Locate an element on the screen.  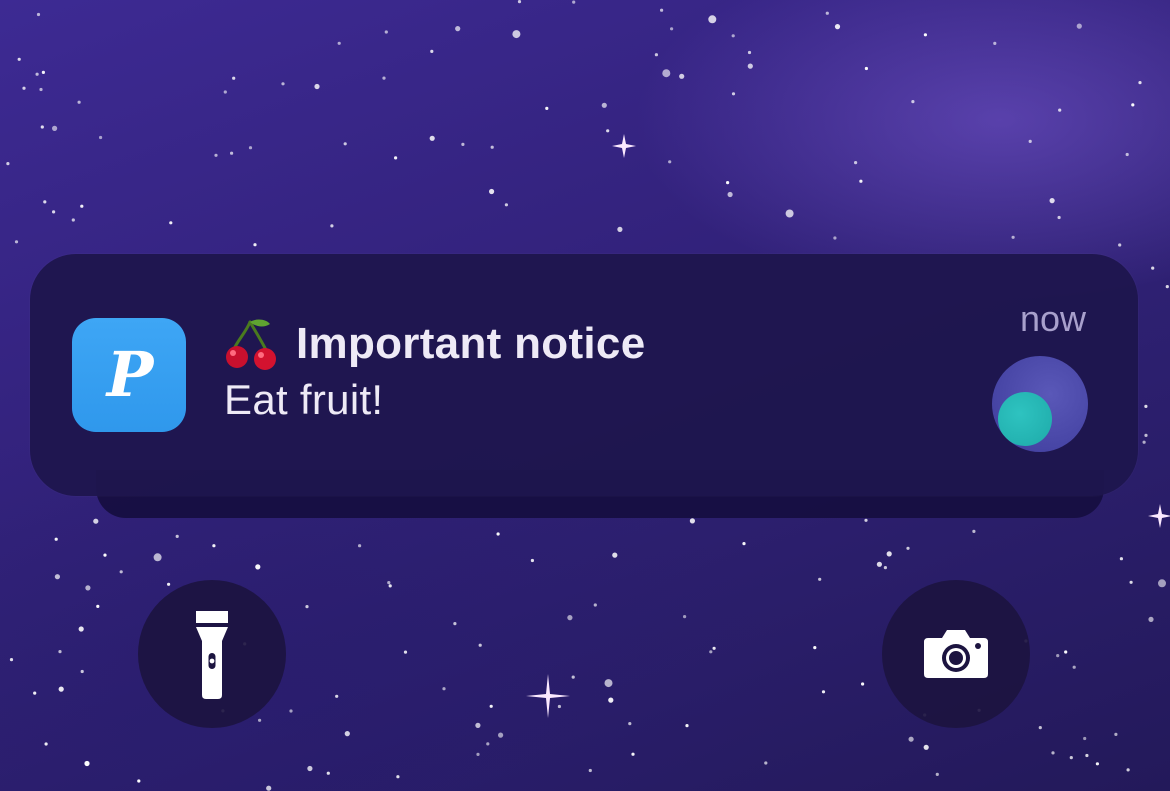
cherry-icon is located at coordinates (251, 344).